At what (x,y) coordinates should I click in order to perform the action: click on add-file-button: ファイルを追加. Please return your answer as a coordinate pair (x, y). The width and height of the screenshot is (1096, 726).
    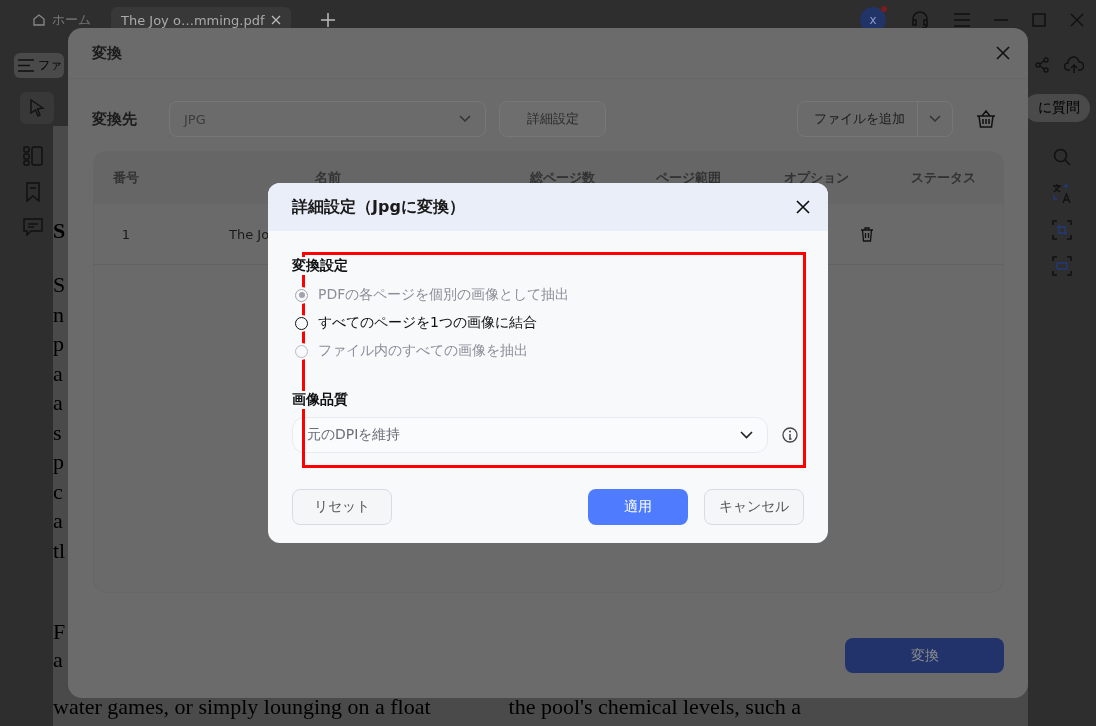
    Looking at the image, I should click on (875, 119).